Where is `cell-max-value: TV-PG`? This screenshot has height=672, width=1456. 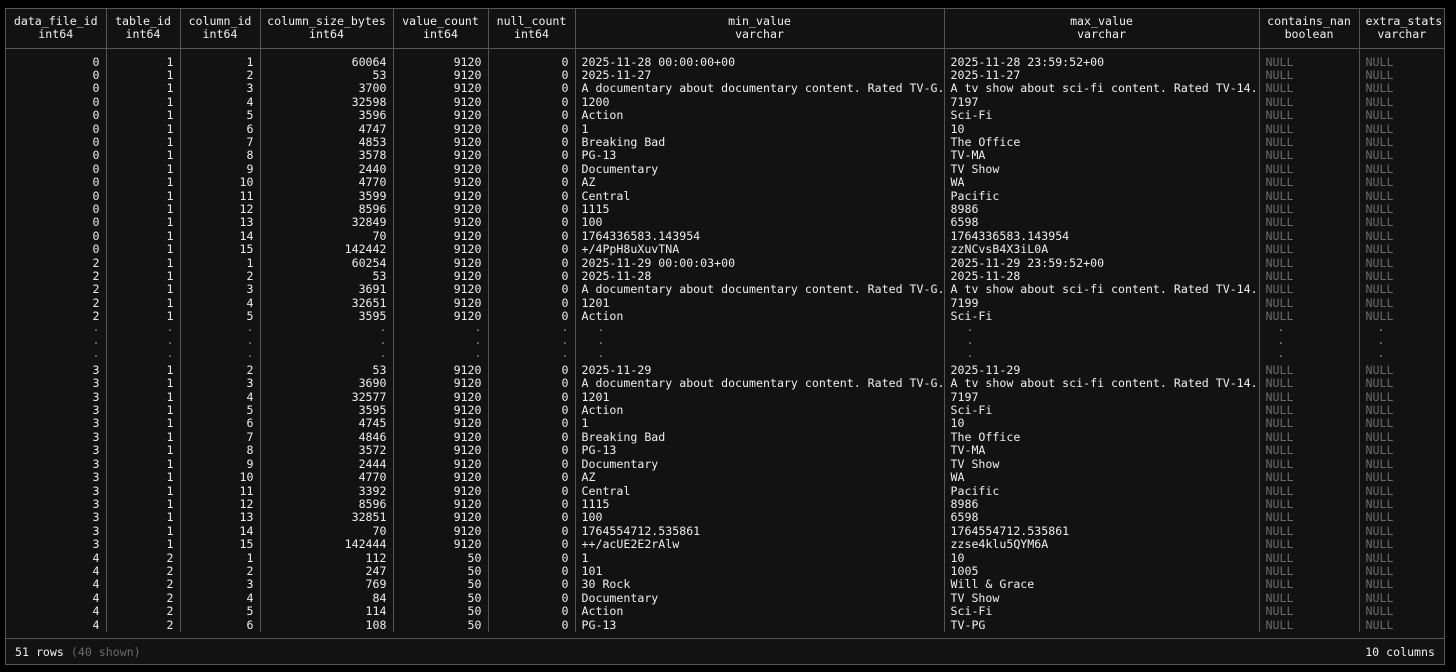 cell-max-value: TV-PG is located at coordinates (1101, 625).